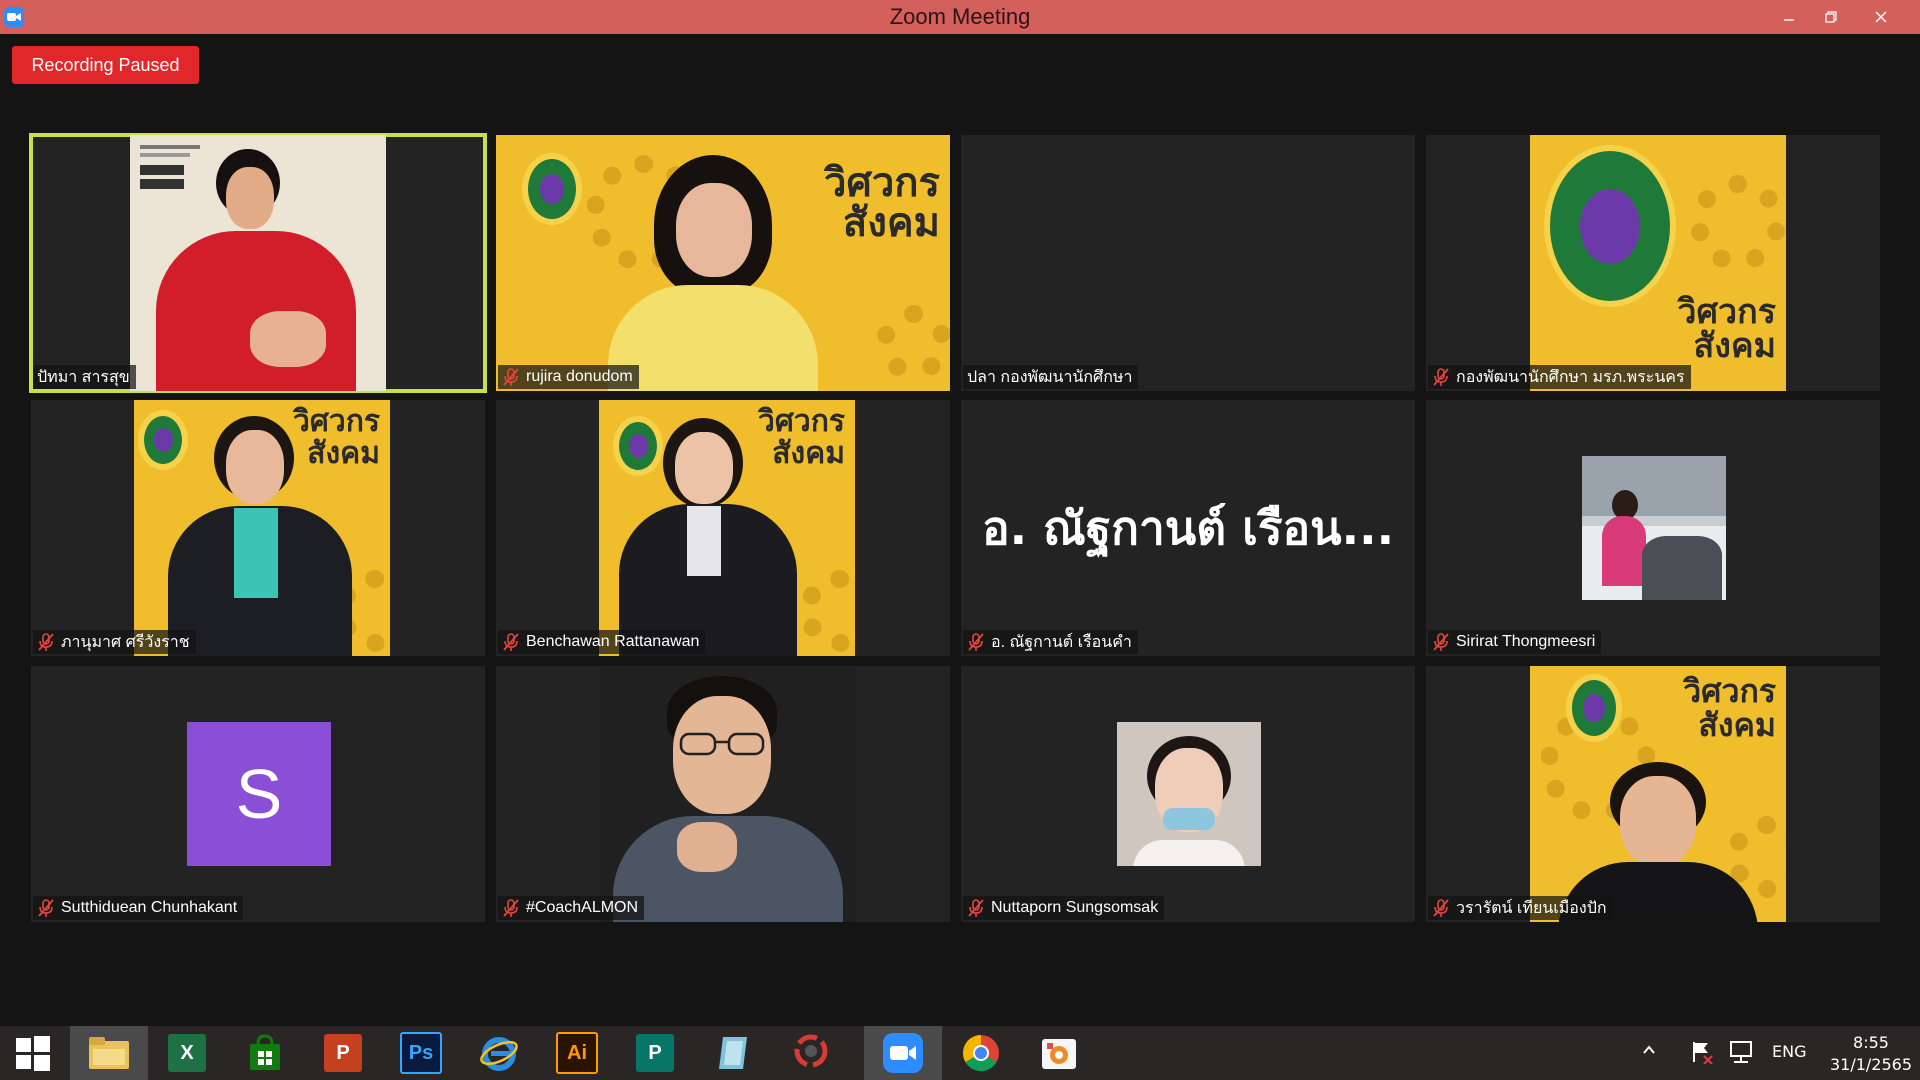  What do you see at coordinates (256, 553) in the screenshot?
I see `teal-shirt` at bounding box center [256, 553].